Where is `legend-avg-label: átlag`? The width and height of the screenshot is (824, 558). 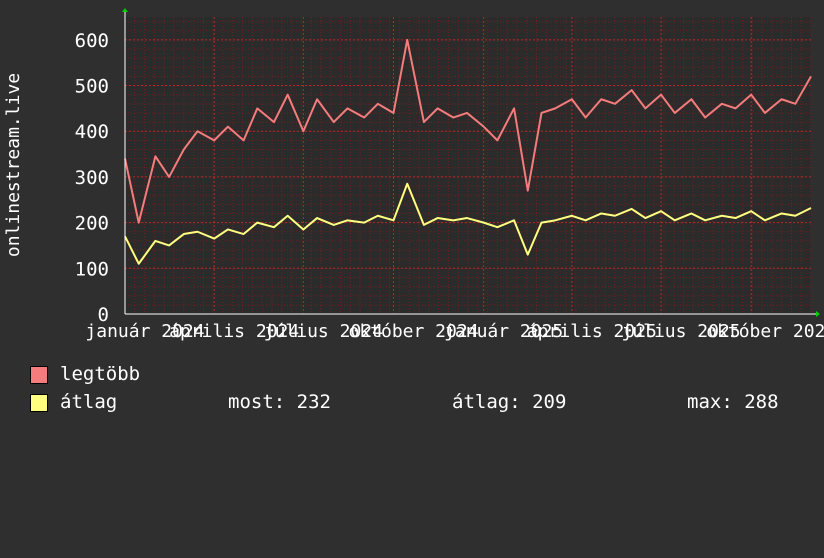
legend-avg-label: átlag is located at coordinates (89, 402).